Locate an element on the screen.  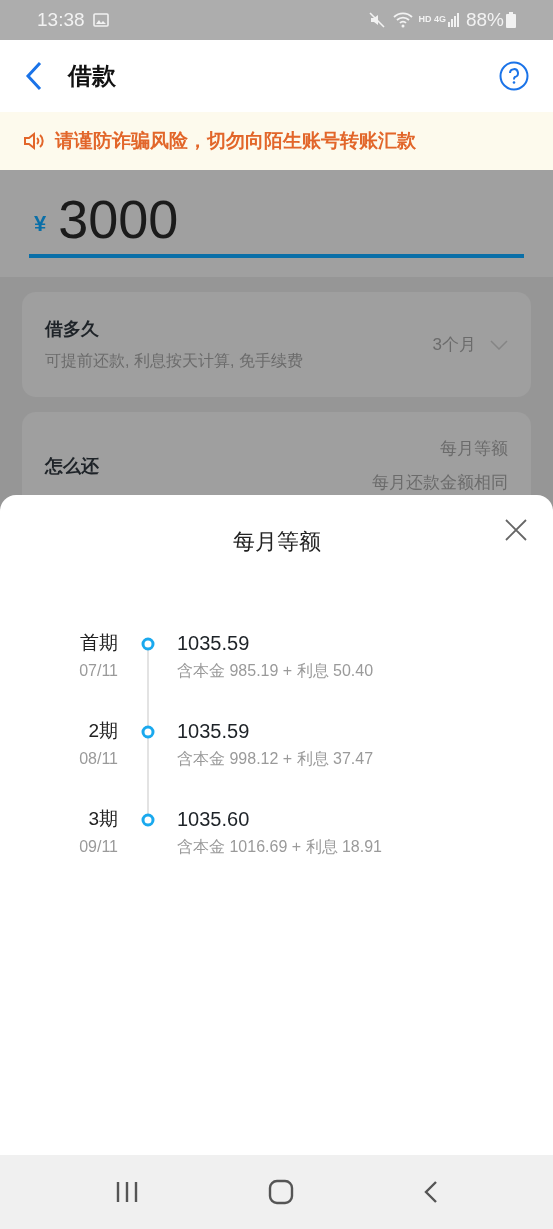
due-date: 08/11 is located at coordinates (98, 759).